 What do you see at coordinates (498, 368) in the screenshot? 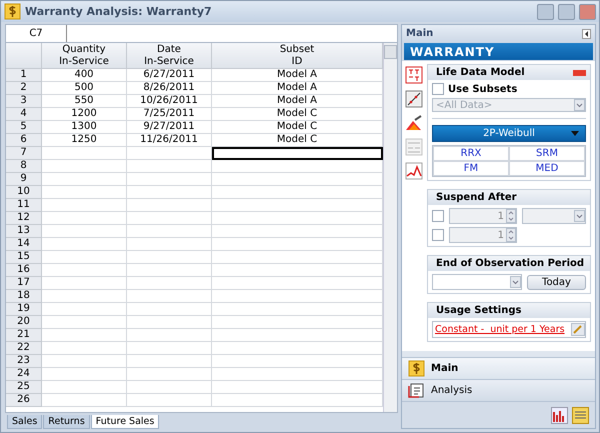
I see `nav-item: Main` at bounding box center [498, 368].